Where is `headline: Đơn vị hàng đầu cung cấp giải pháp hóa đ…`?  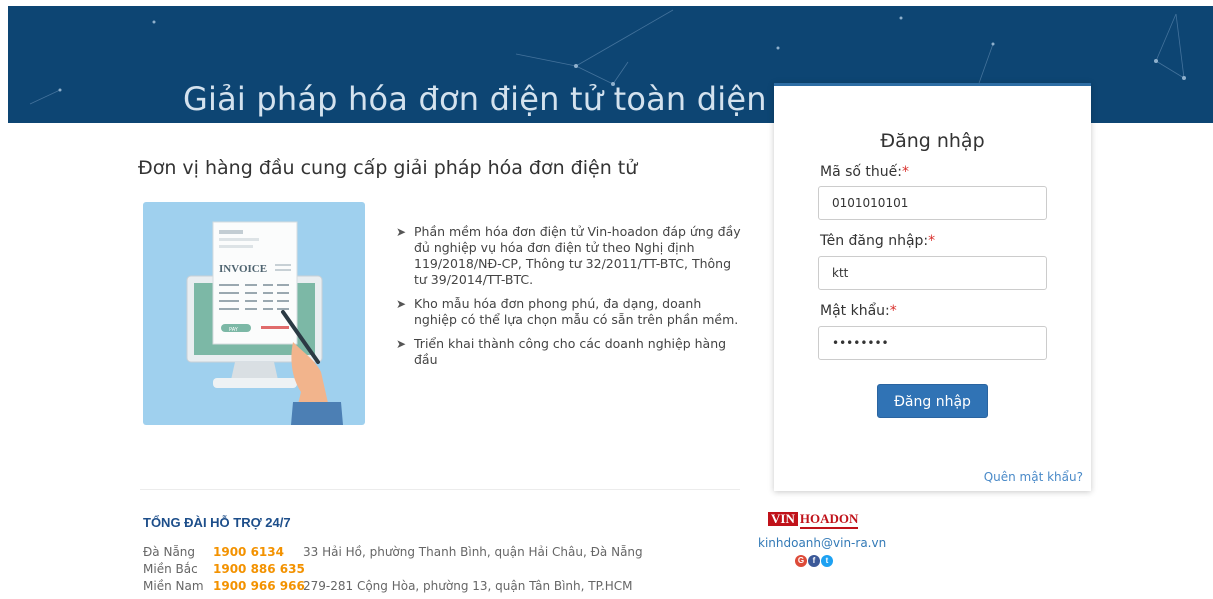 headline: Đơn vị hàng đầu cung cấp giải pháp hóa đ… is located at coordinates (388, 168).